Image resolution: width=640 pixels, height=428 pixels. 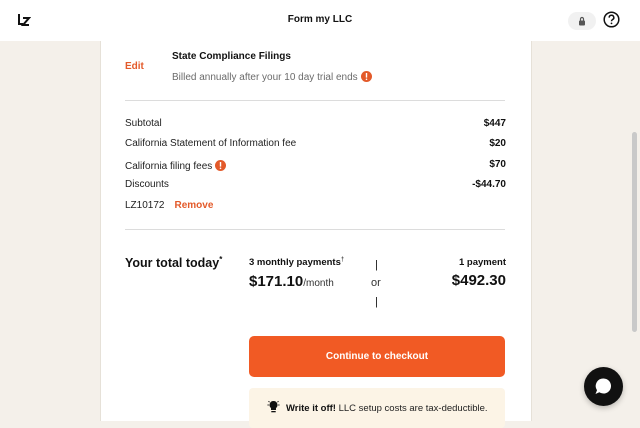 What do you see at coordinates (169, 205) in the screenshot?
I see `coupon-row: LZ10172 Remove` at bounding box center [169, 205].